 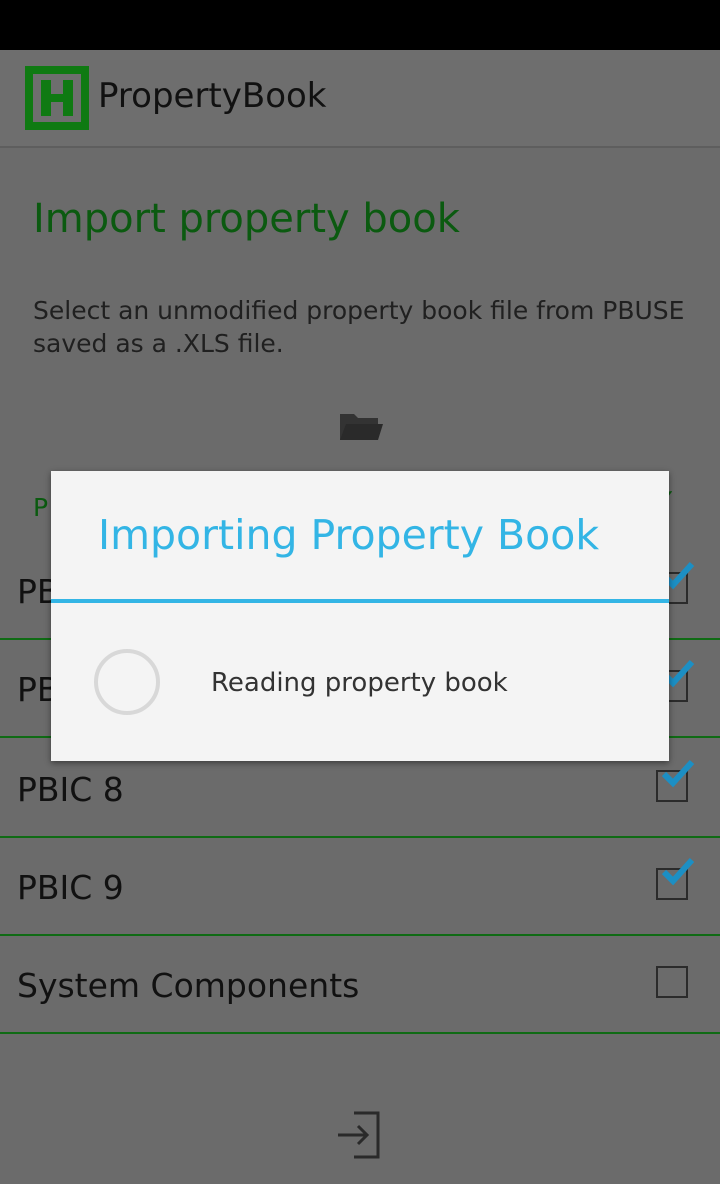 I want to click on list-header: P, so click(x=41, y=507).